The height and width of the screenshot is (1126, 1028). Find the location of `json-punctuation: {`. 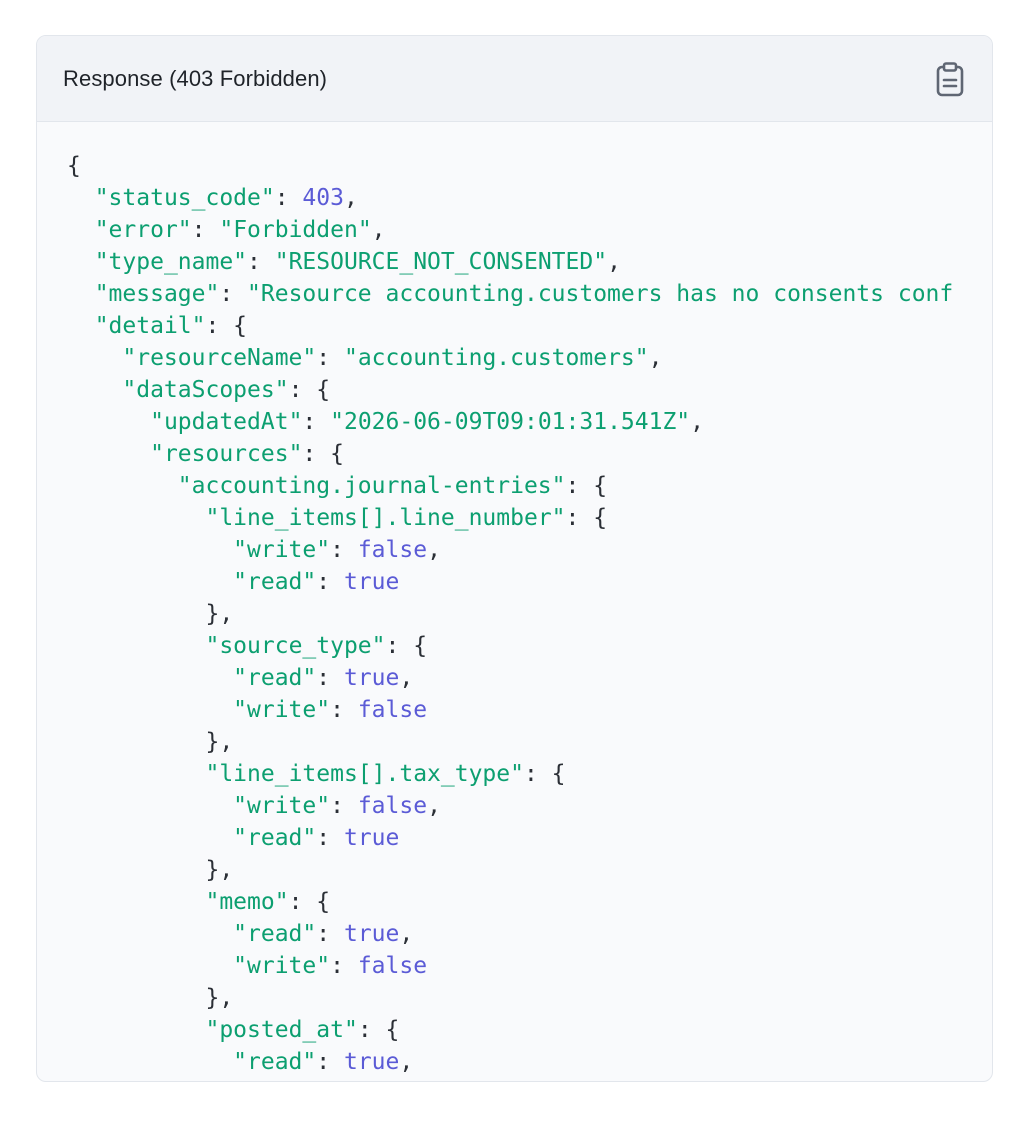

json-punctuation: { is located at coordinates (74, 166).